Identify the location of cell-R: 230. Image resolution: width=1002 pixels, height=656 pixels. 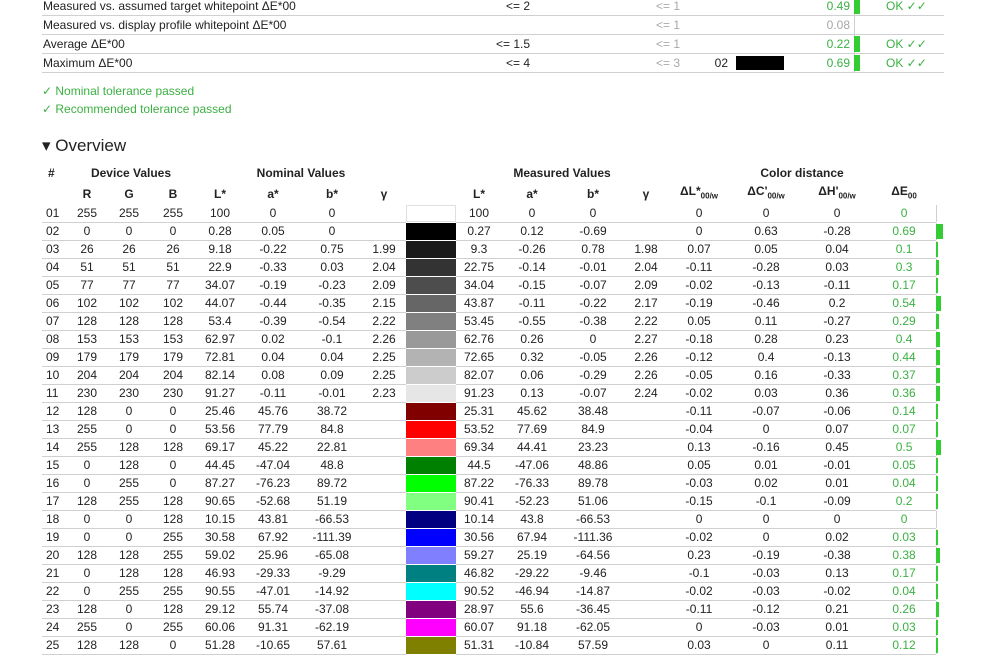
(87, 394).